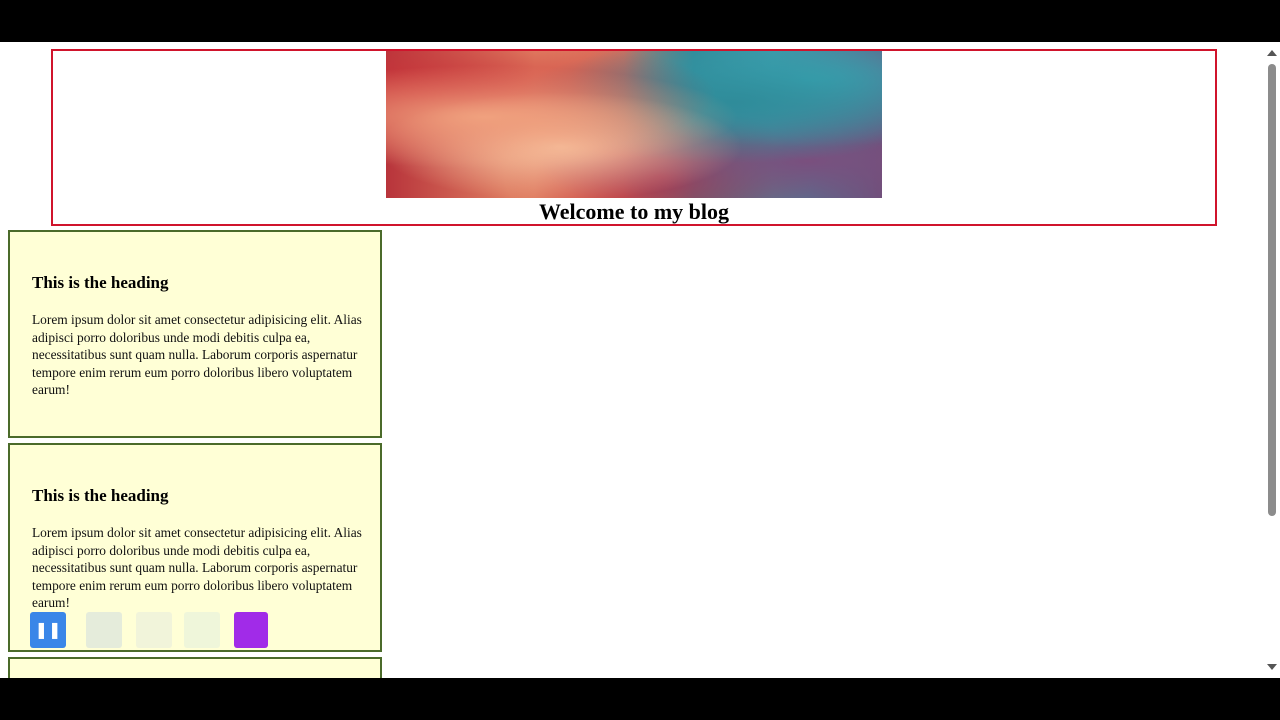  I want to click on scroll-down-arrow-icon, so click(1272, 667).